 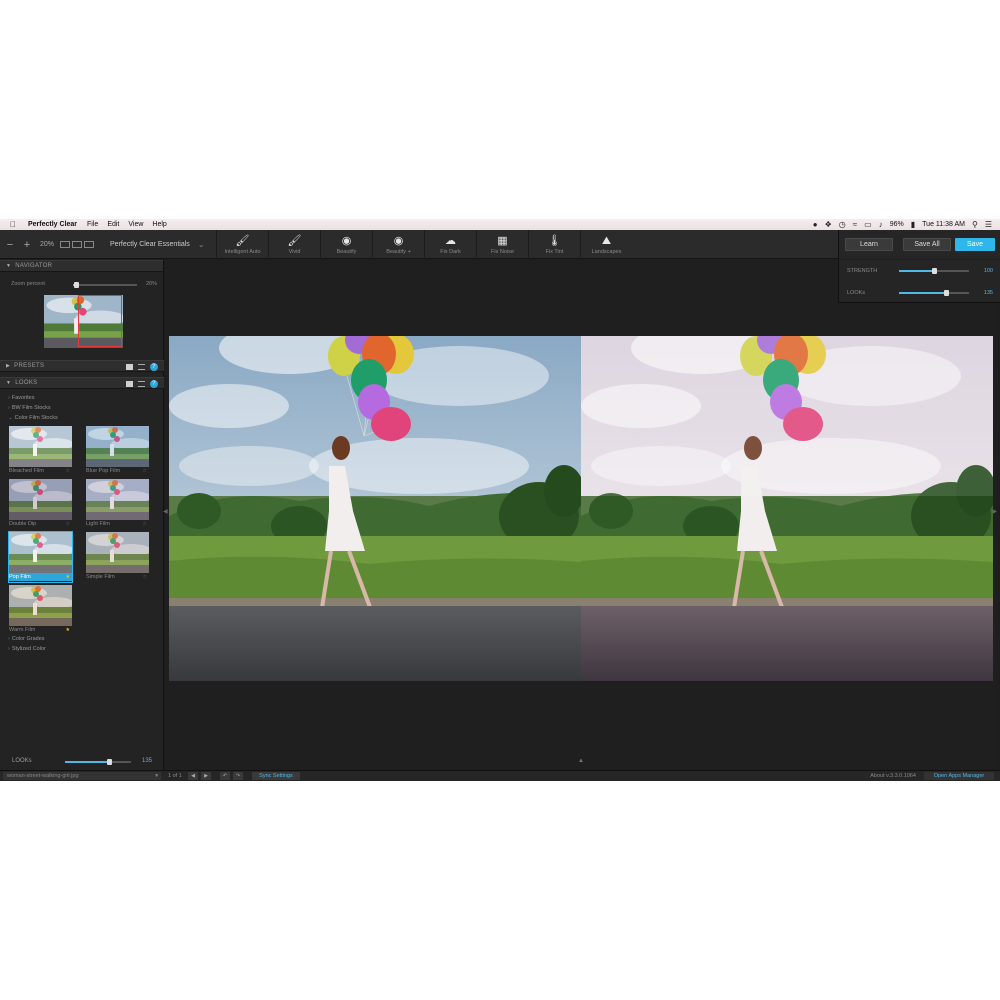 I want to click on looks-group-favorites: › Favorites, so click(x=21, y=398).